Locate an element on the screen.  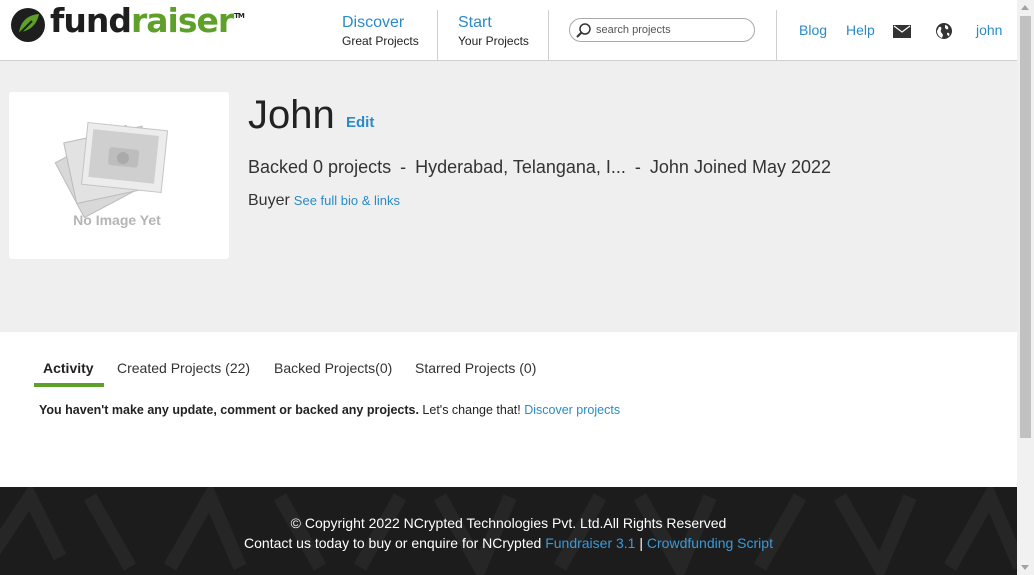
scrollbar-thumb is located at coordinates (1025, 227).